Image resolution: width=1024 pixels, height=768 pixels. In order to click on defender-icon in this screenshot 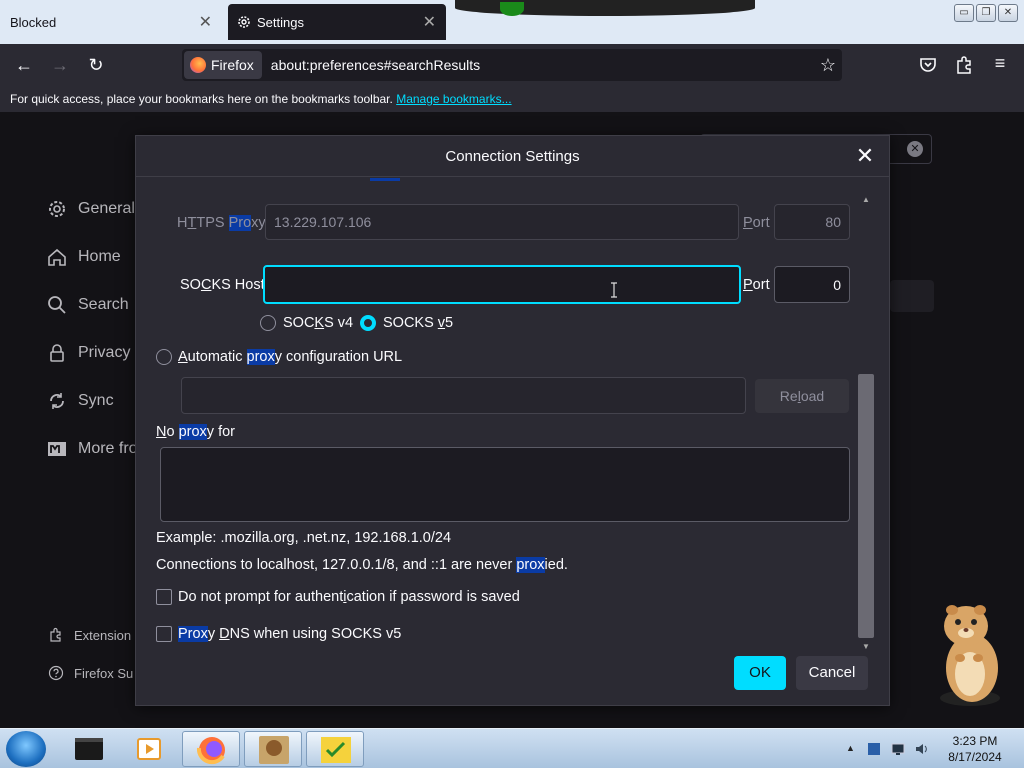, I will do `click(874, 749)`.